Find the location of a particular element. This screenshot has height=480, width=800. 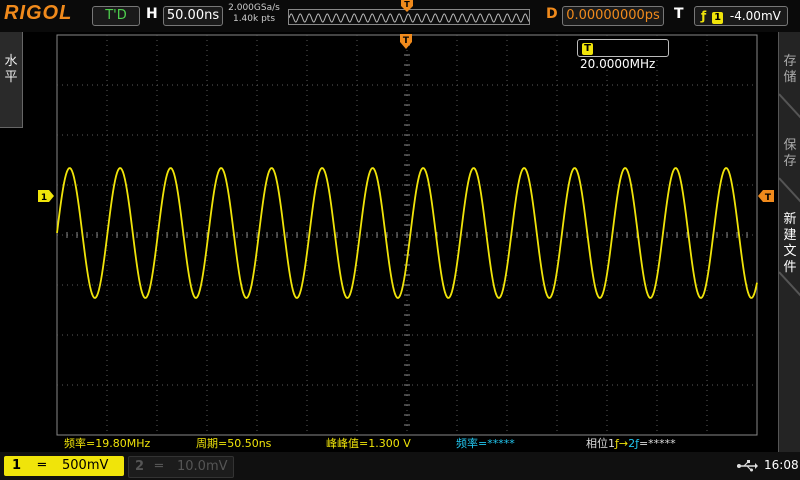

measurement-vpp: 峰峰值=1.300 V is located at coordinates (368, 443).